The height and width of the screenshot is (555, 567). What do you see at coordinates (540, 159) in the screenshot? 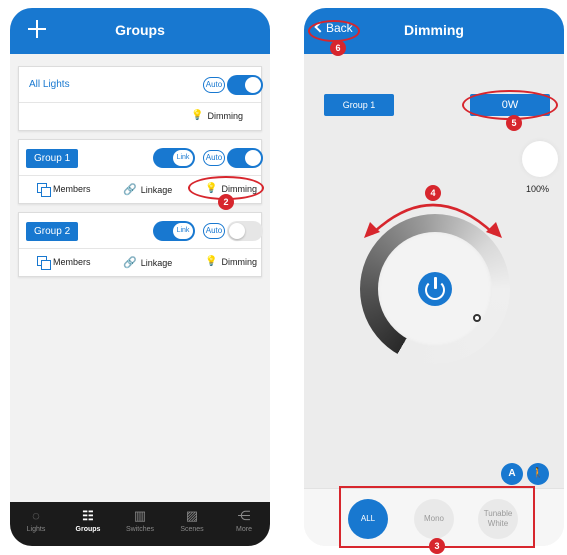
I see `brightness-indicator` at bounding box center [540, 159].